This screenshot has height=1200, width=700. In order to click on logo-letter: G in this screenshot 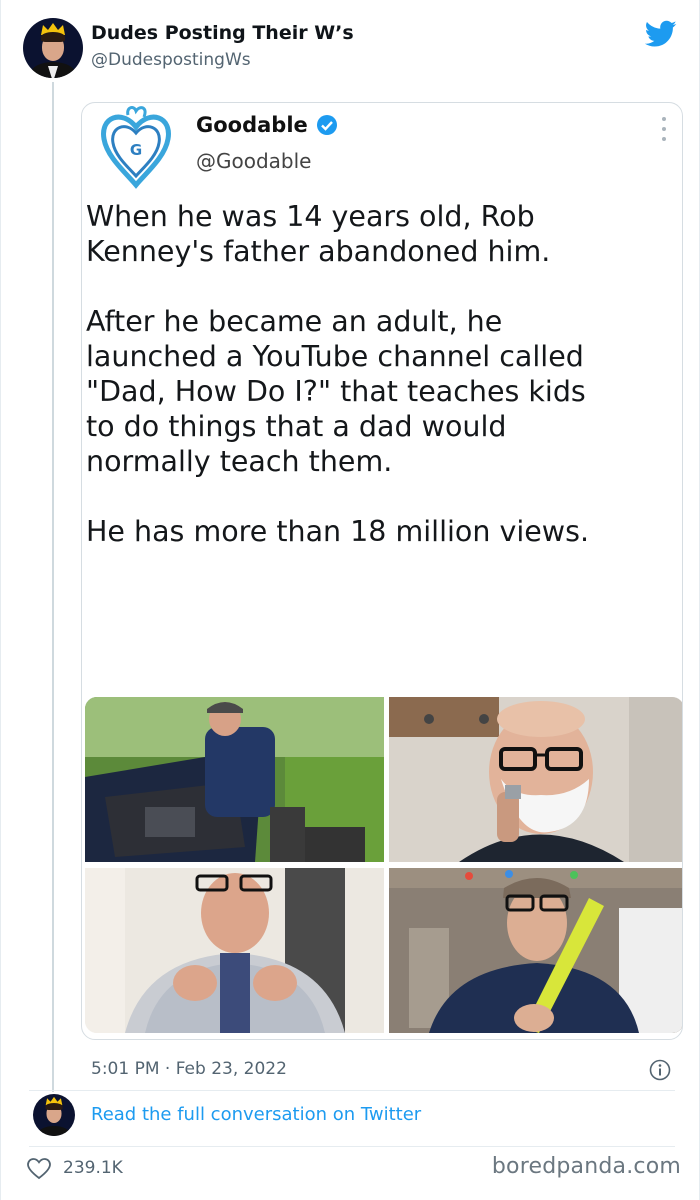, I will do `click(136, 150)`.